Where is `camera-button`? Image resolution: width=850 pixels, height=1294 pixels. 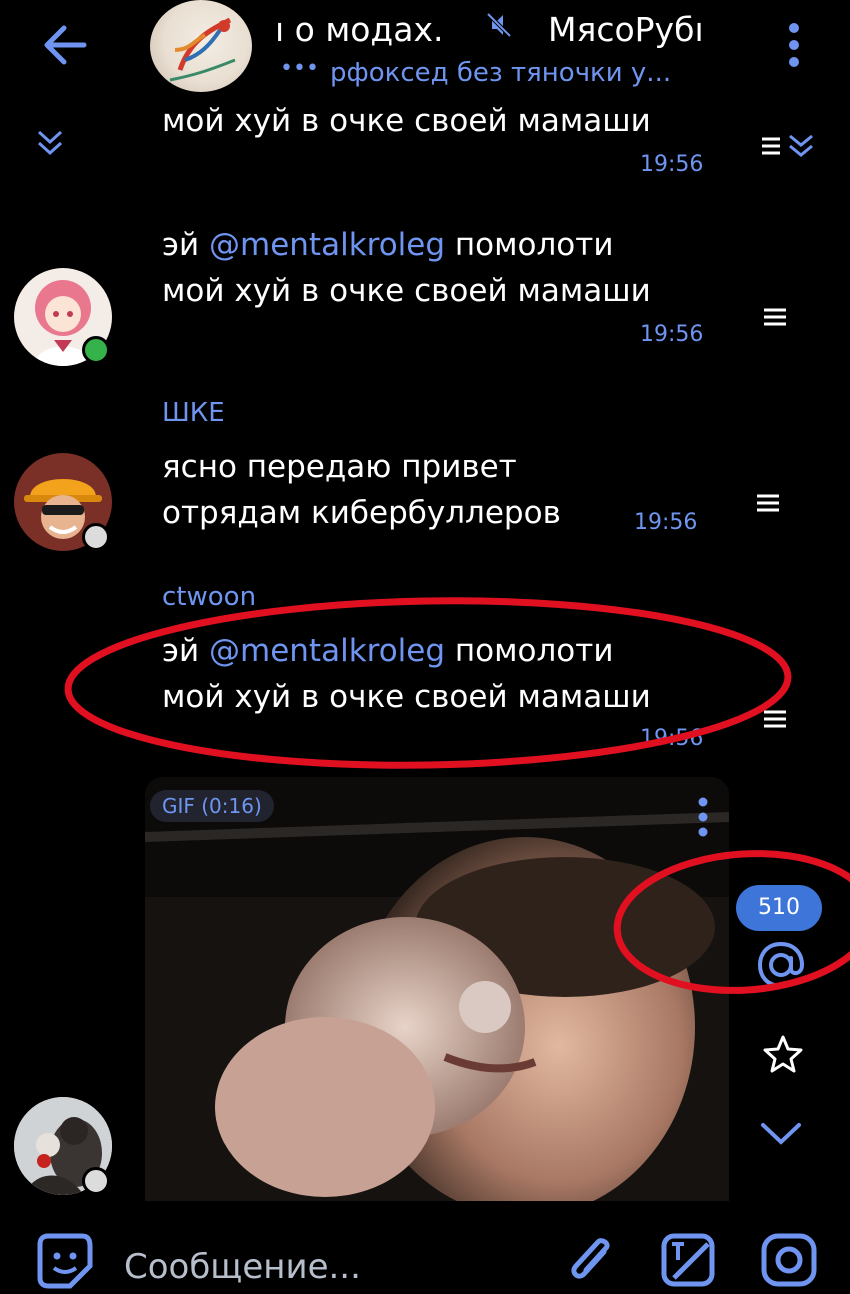 camera-button is located at coordinates (789, 1261).